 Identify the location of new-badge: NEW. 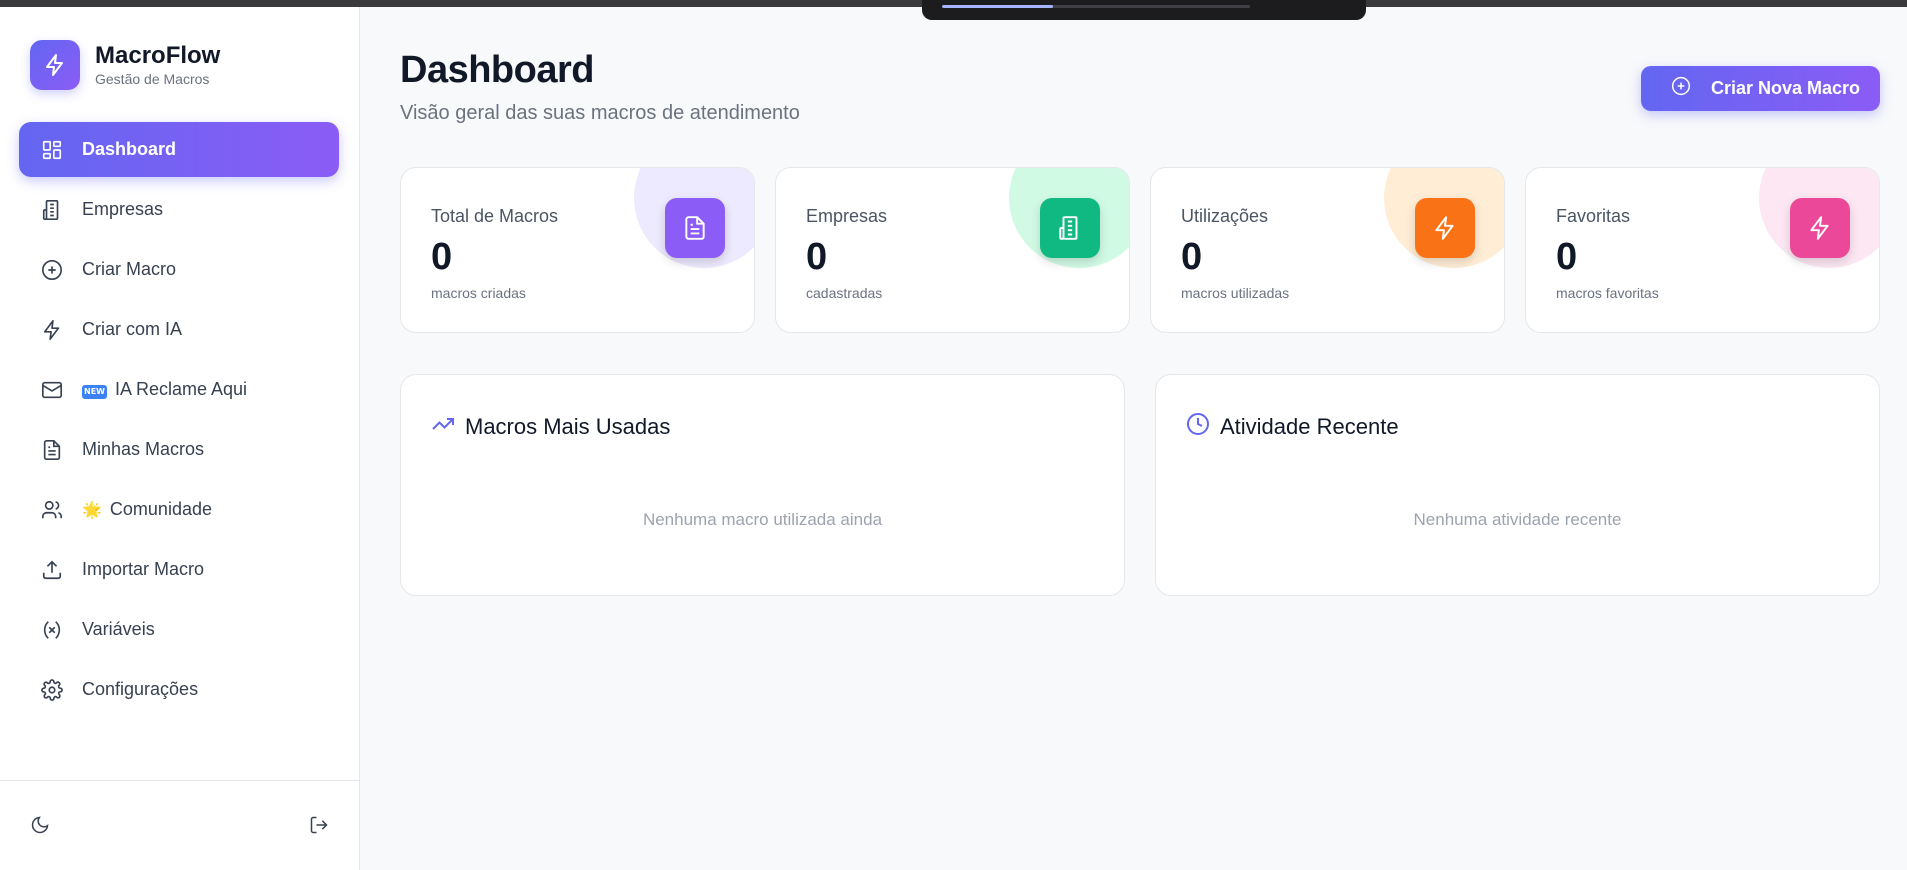
(94, 390).